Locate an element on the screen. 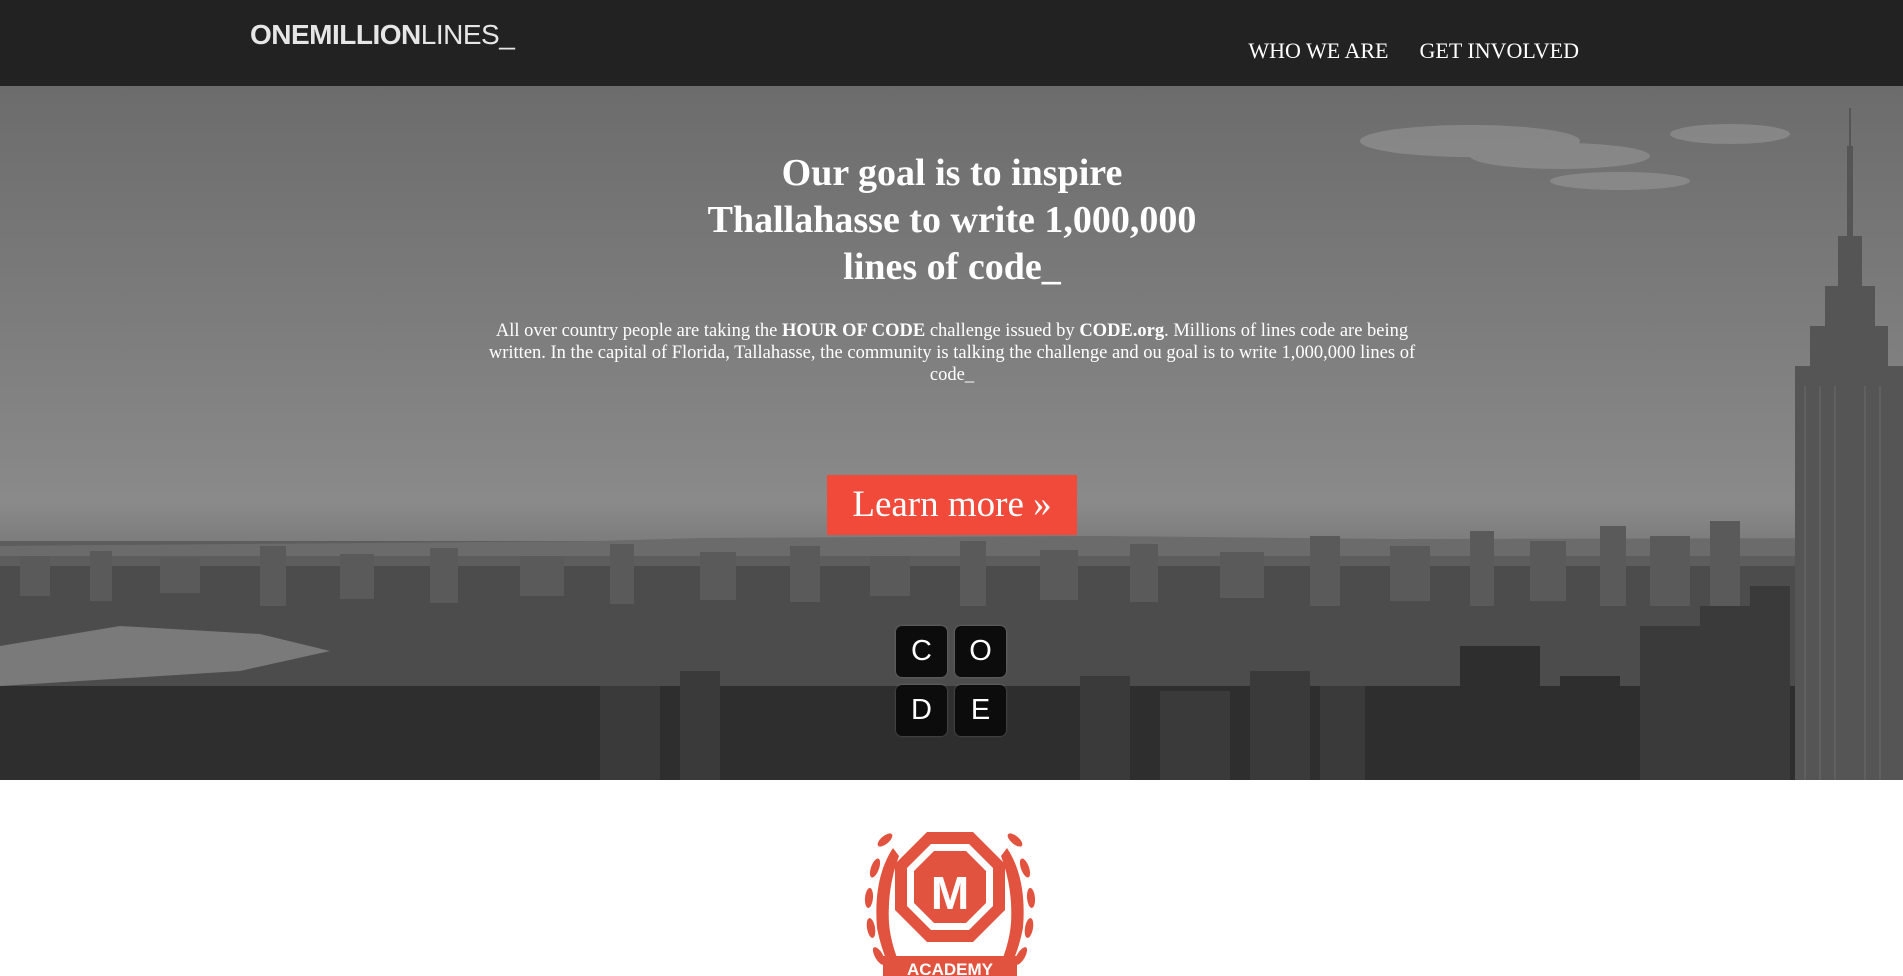 The width and height of the screenshot is (1903, 976). hero-title-line-1: Our goal is to inspire is located at coordinates (952, 173).